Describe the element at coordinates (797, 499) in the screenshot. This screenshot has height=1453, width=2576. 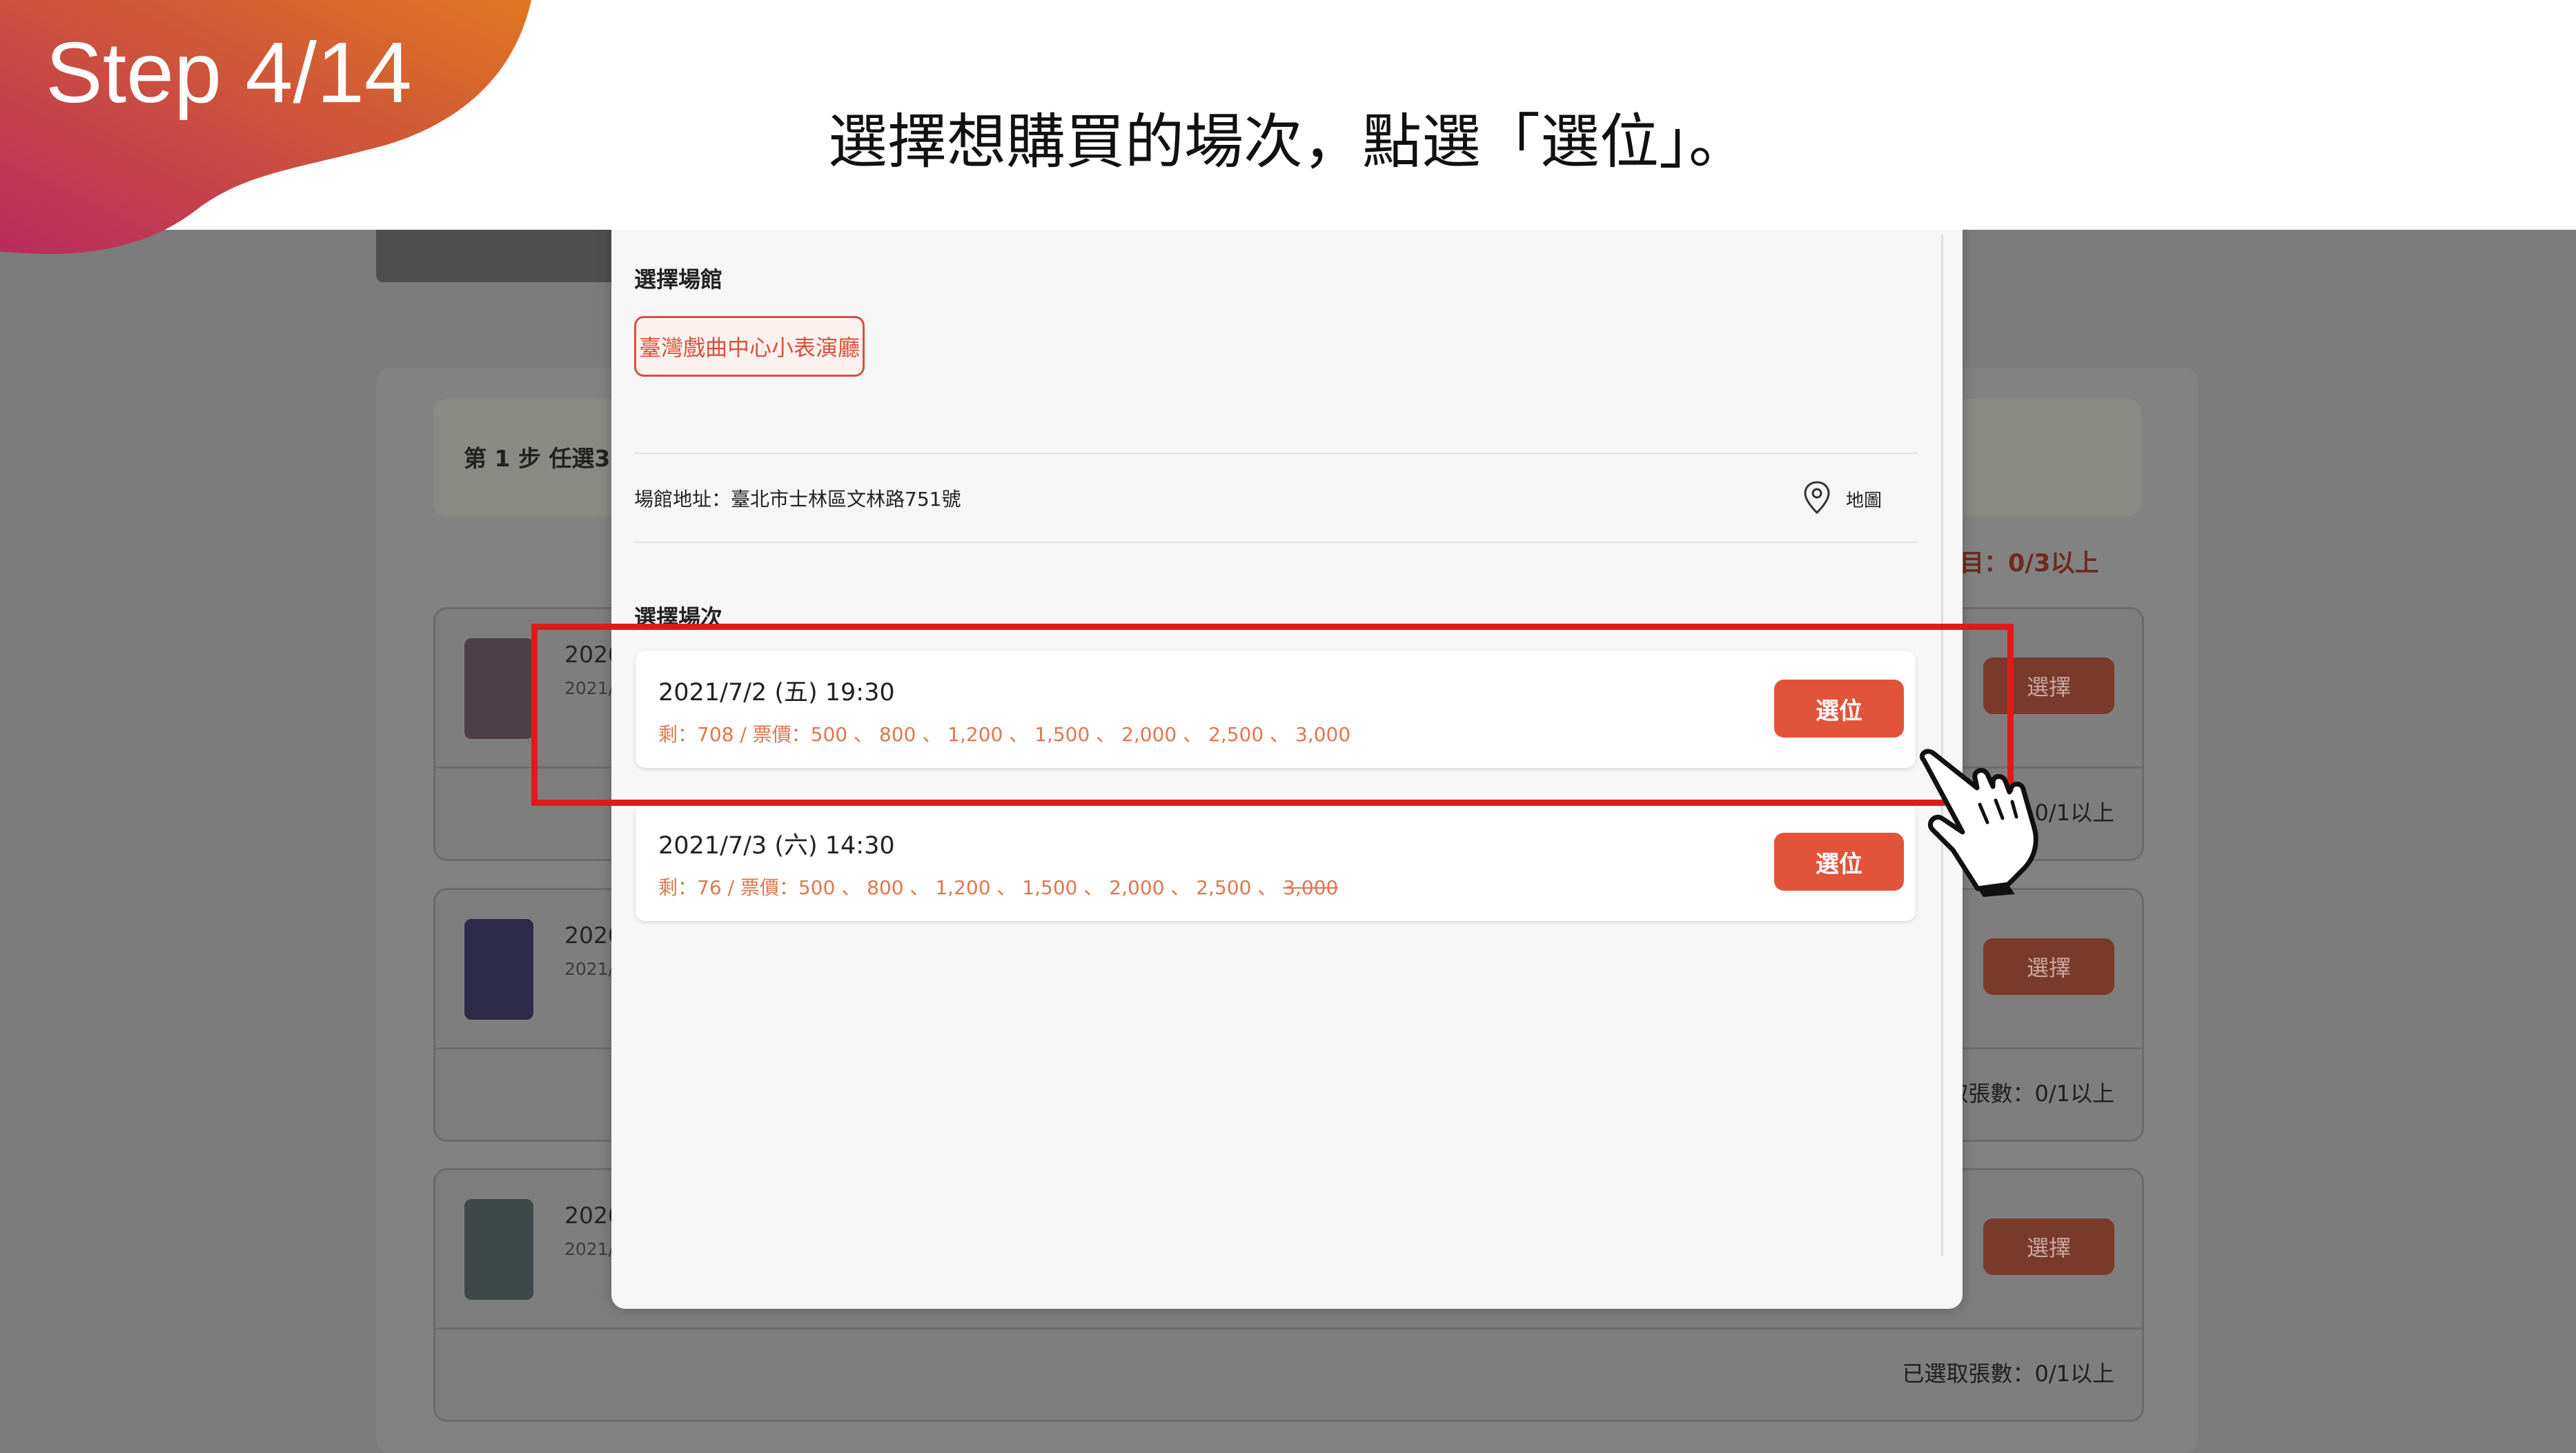
I see `venue-address: 場館地址：臺北市士林區文林路751號` at that location.